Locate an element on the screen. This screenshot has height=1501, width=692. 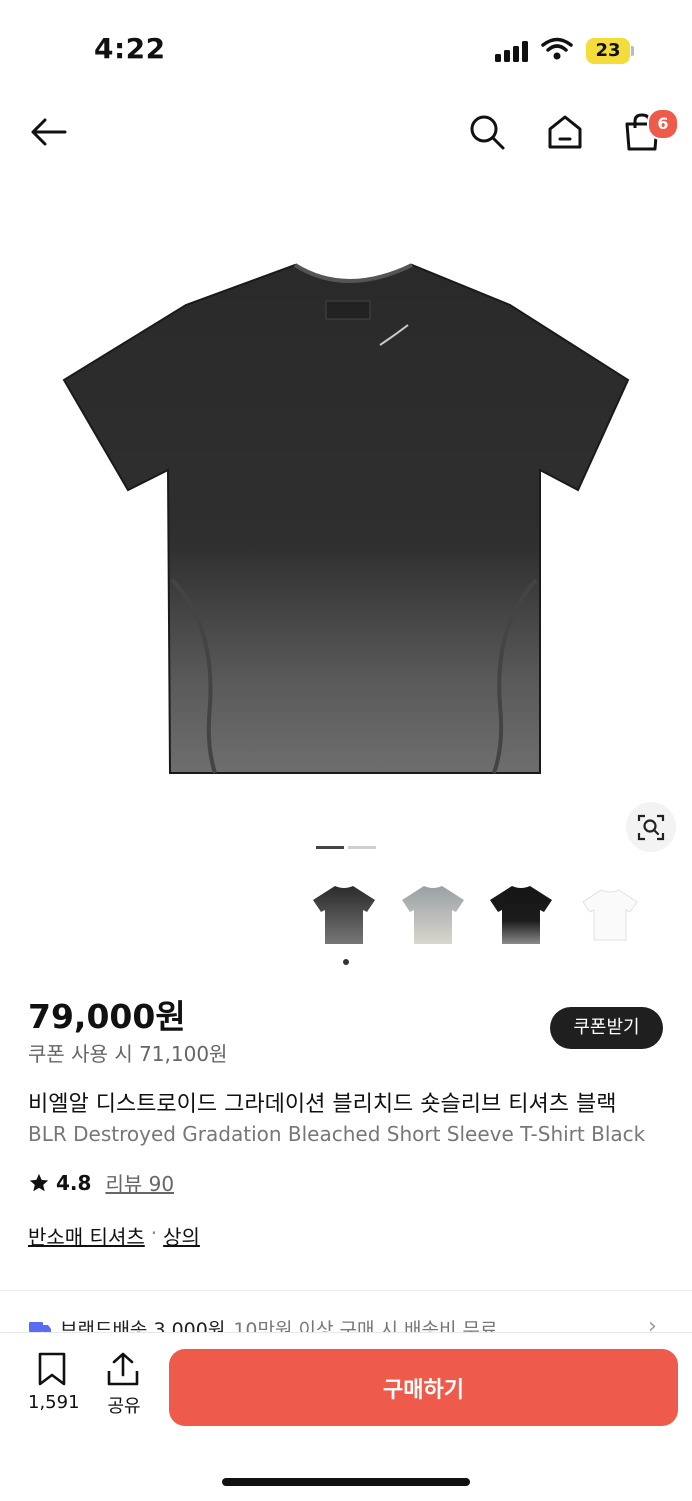
buy-button: 구매하기 is located at coordinates (423, 1387).